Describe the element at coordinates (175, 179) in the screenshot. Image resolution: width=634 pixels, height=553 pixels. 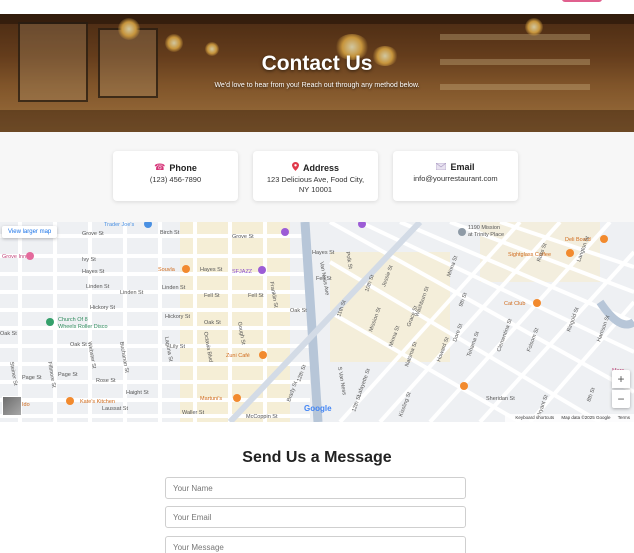
I see `contact-card-value: (123) 456-7890` at that location.